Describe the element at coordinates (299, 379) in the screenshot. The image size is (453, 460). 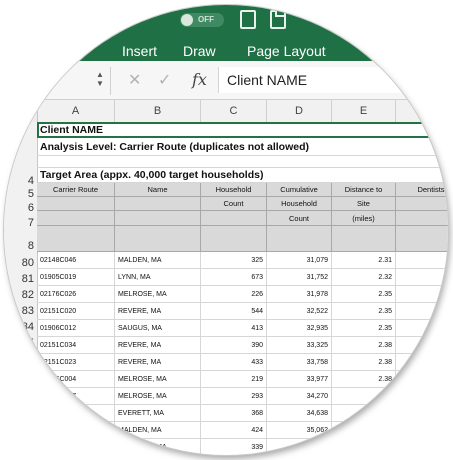
I see `cumulative-count-cell: 33,977` at that location.